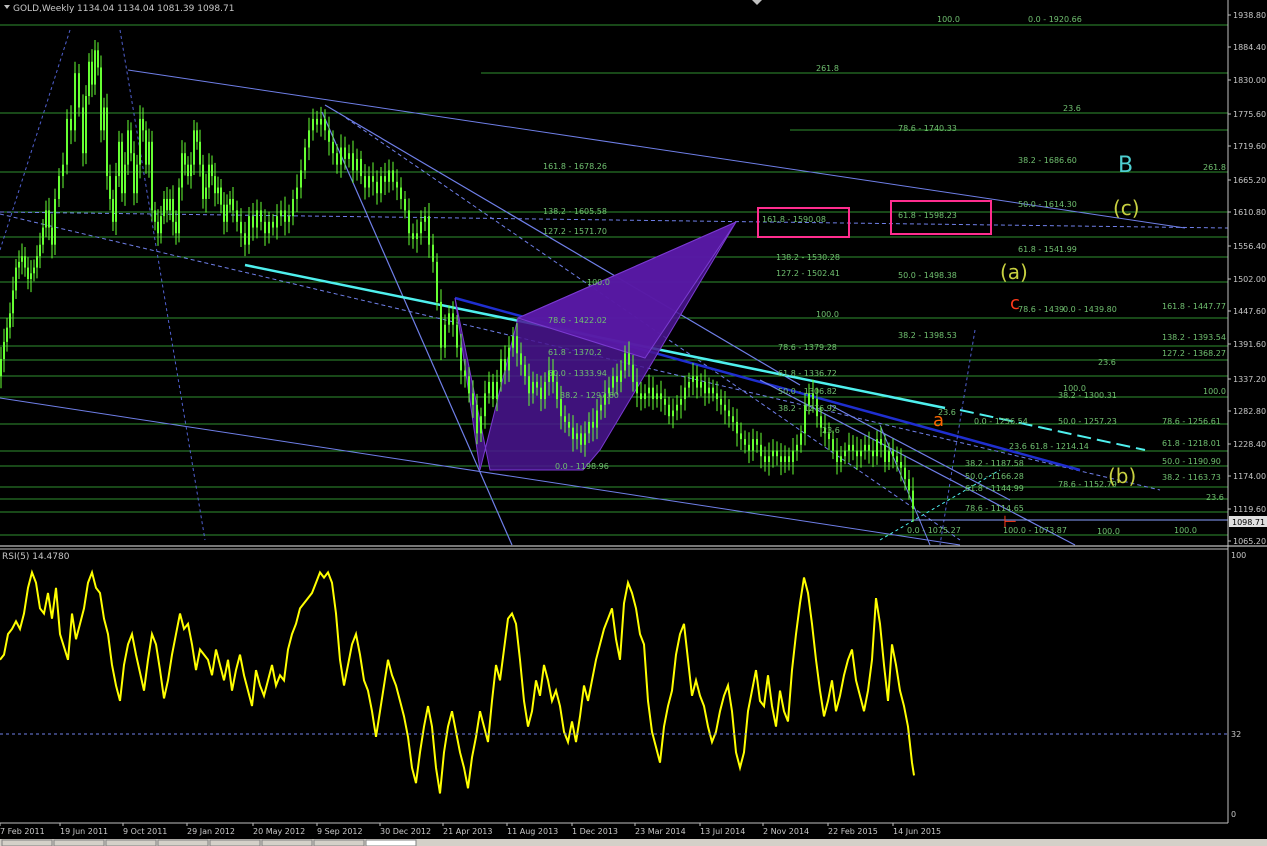 The height and width of the screenshot is (846, 1267). I want to click on chart-ohlc: 1134.04 1134.04 1081.39 1098.71, so click(155, 9).